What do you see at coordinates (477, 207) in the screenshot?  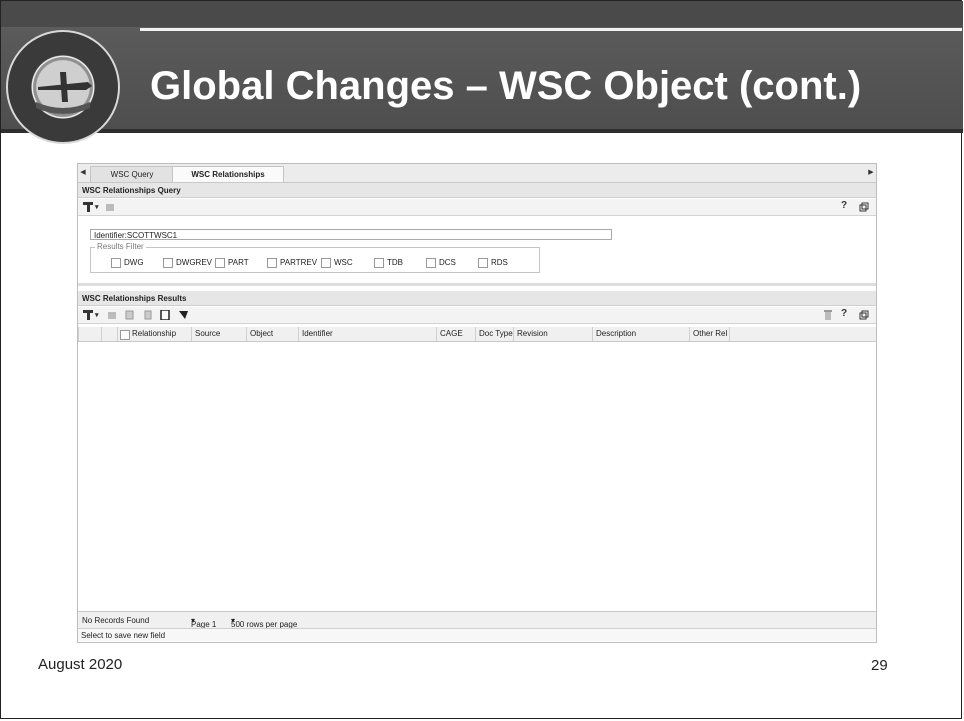 I see `query-toolbar: ▾ ?` at bounding box center [477, 207].